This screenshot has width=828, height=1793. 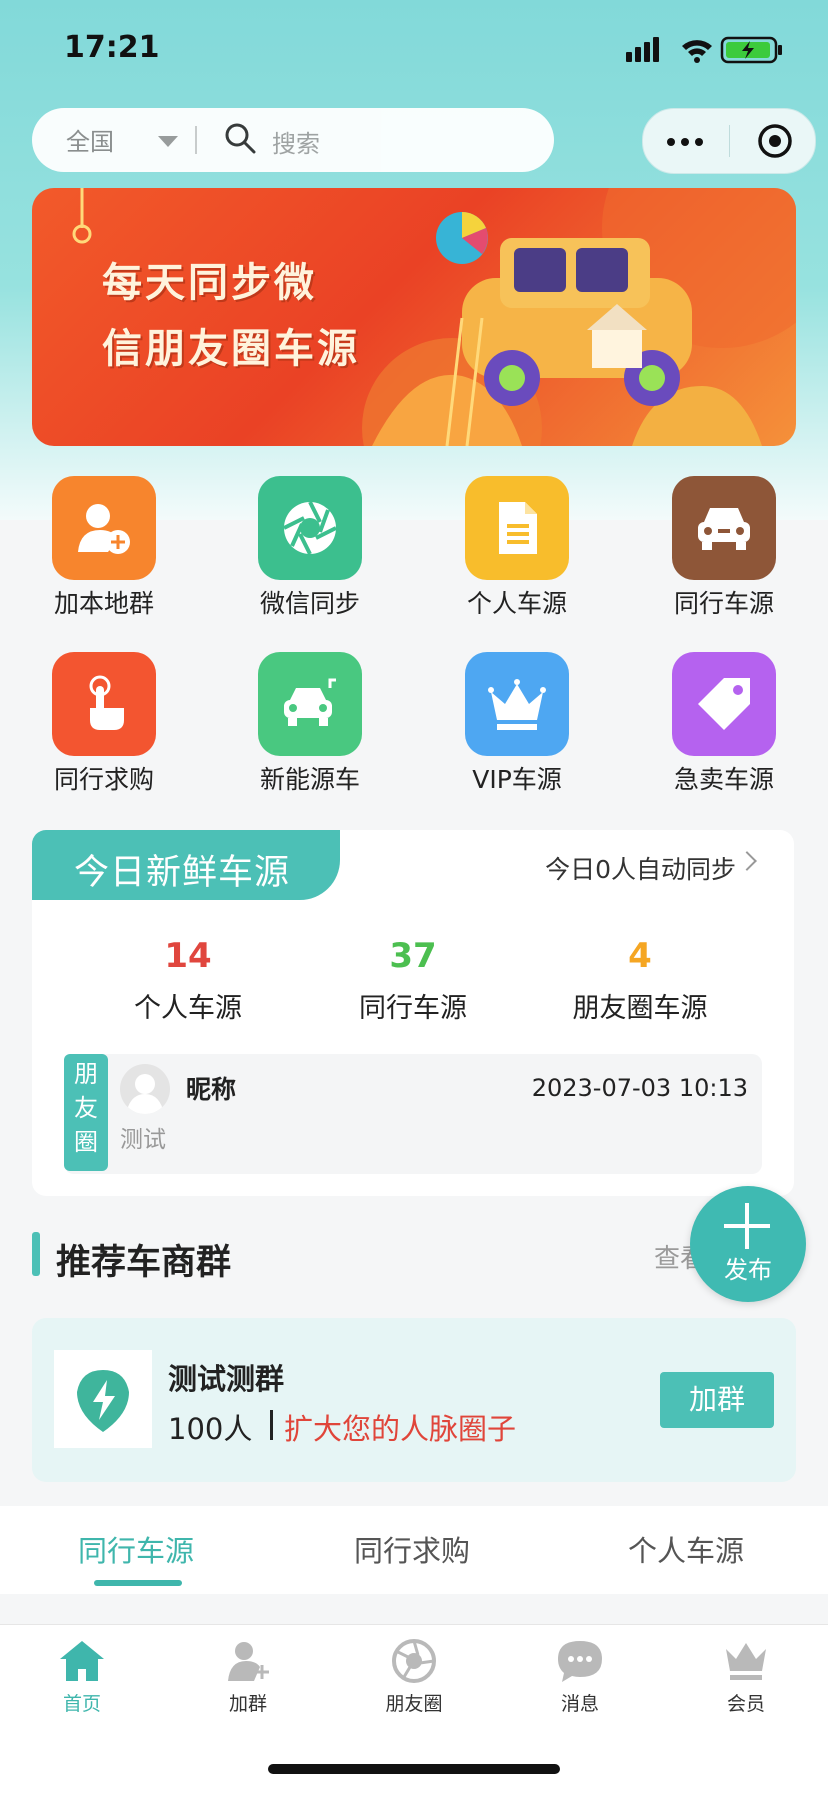 I want to click on close-miniprogram-icon, so click(x=775, y=141).